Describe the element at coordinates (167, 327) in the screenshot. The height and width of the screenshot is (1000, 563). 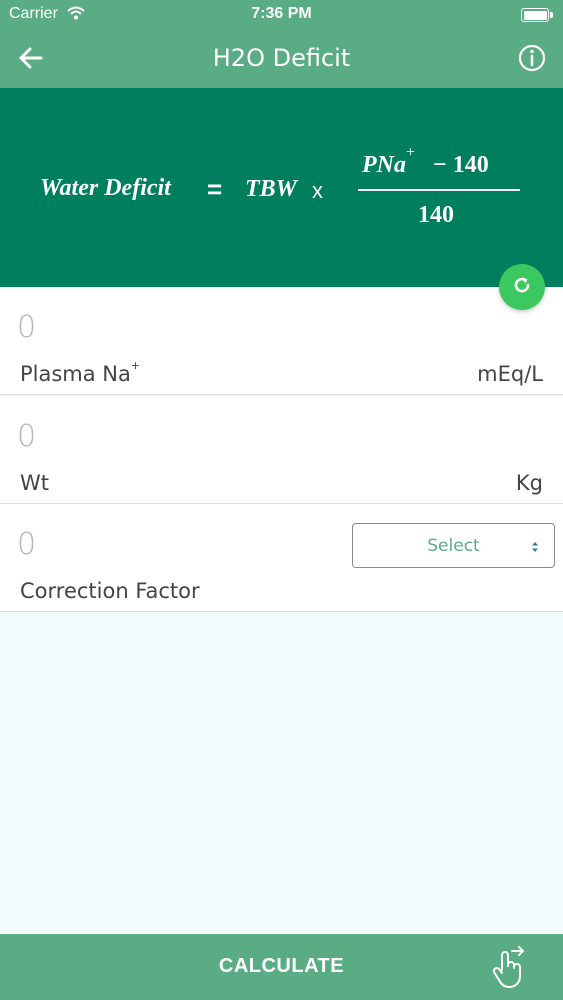
I see `plasma-na-input` at that location.